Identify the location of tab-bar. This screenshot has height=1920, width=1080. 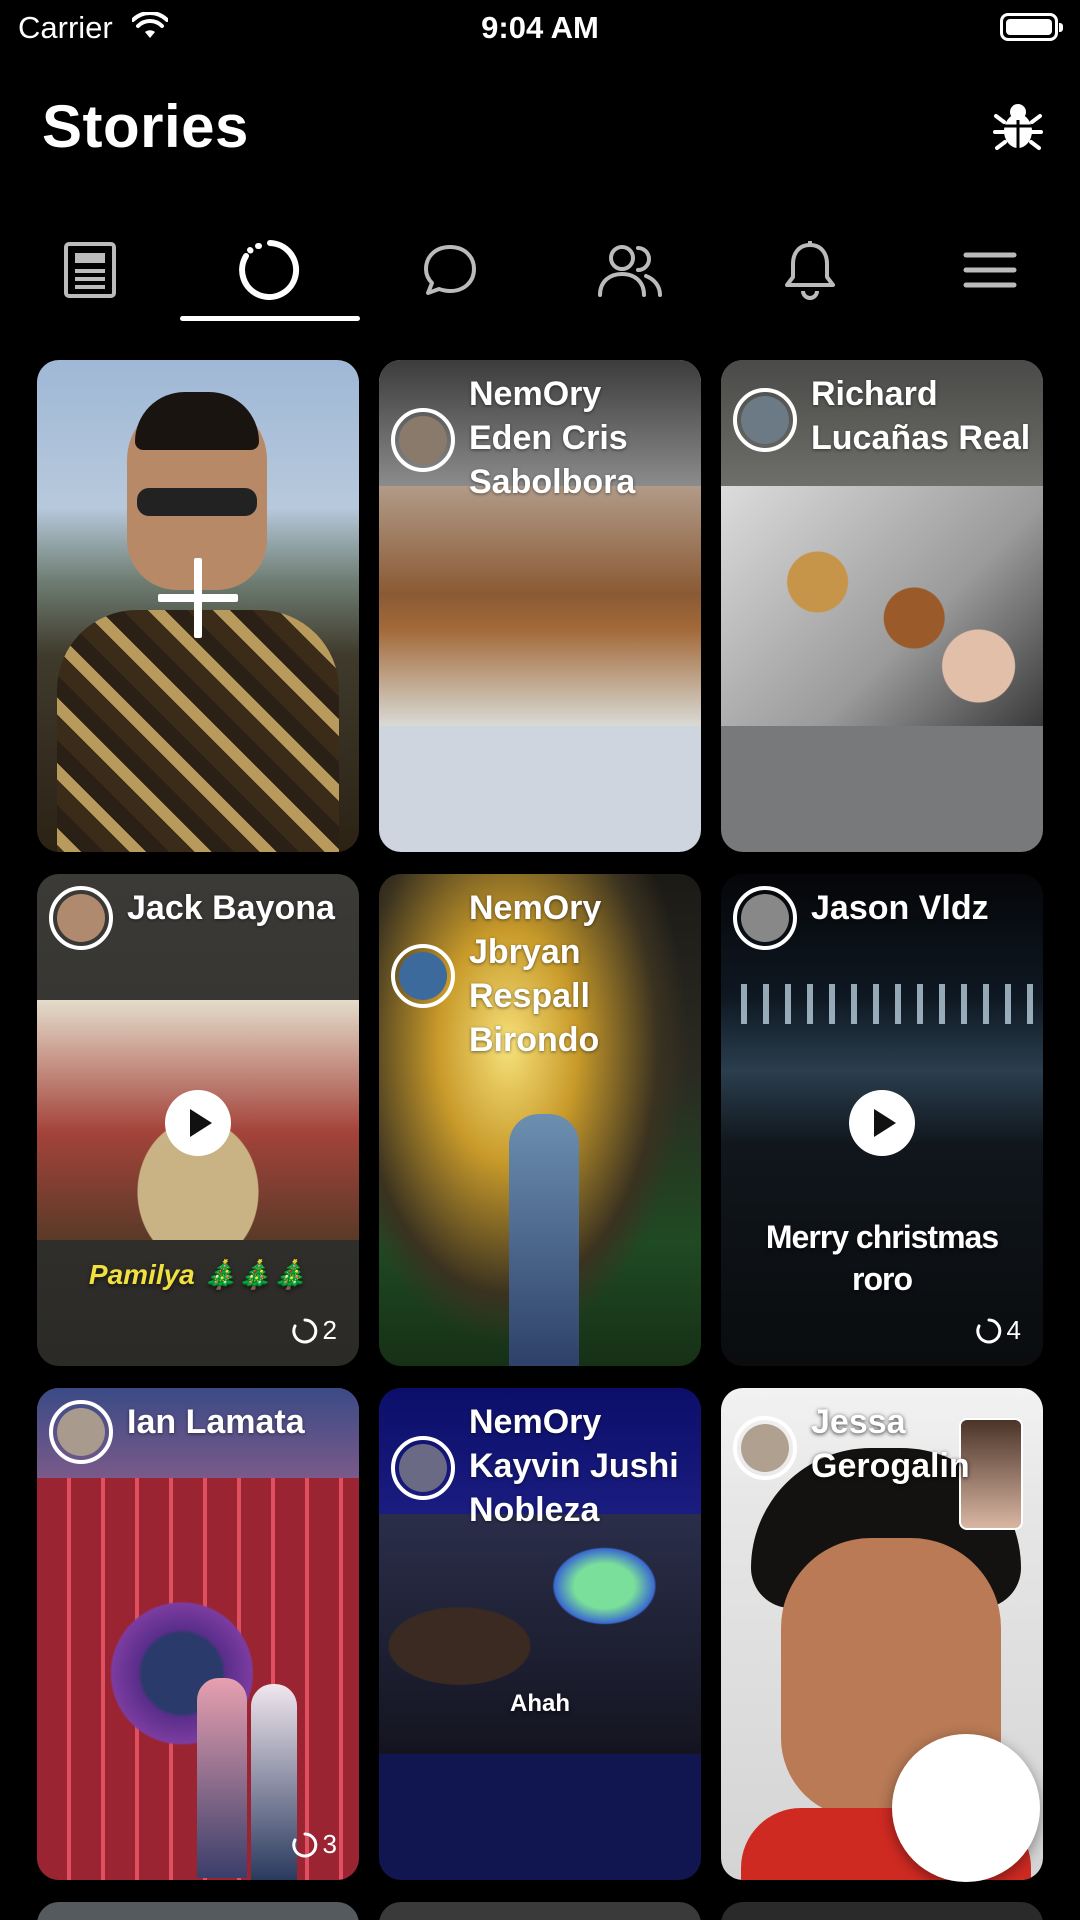
(540, 272).